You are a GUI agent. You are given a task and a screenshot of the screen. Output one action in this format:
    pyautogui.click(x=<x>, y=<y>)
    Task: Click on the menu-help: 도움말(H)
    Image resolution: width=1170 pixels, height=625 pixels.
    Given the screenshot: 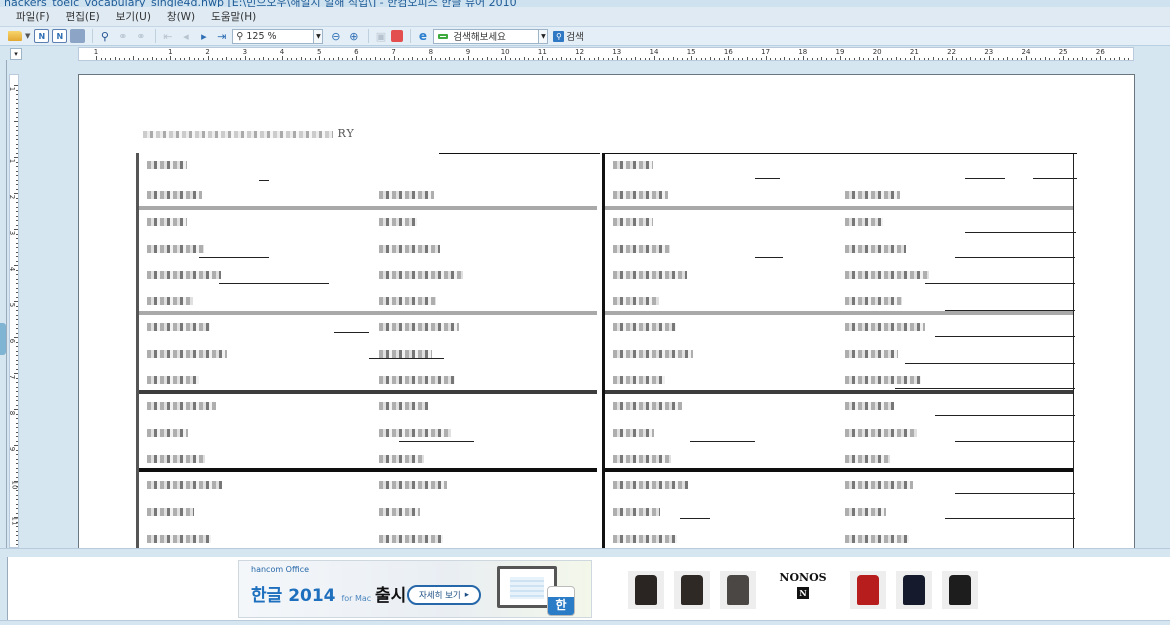 What is the action you would take?
    pyautogui.click(x=233, y=16)
    